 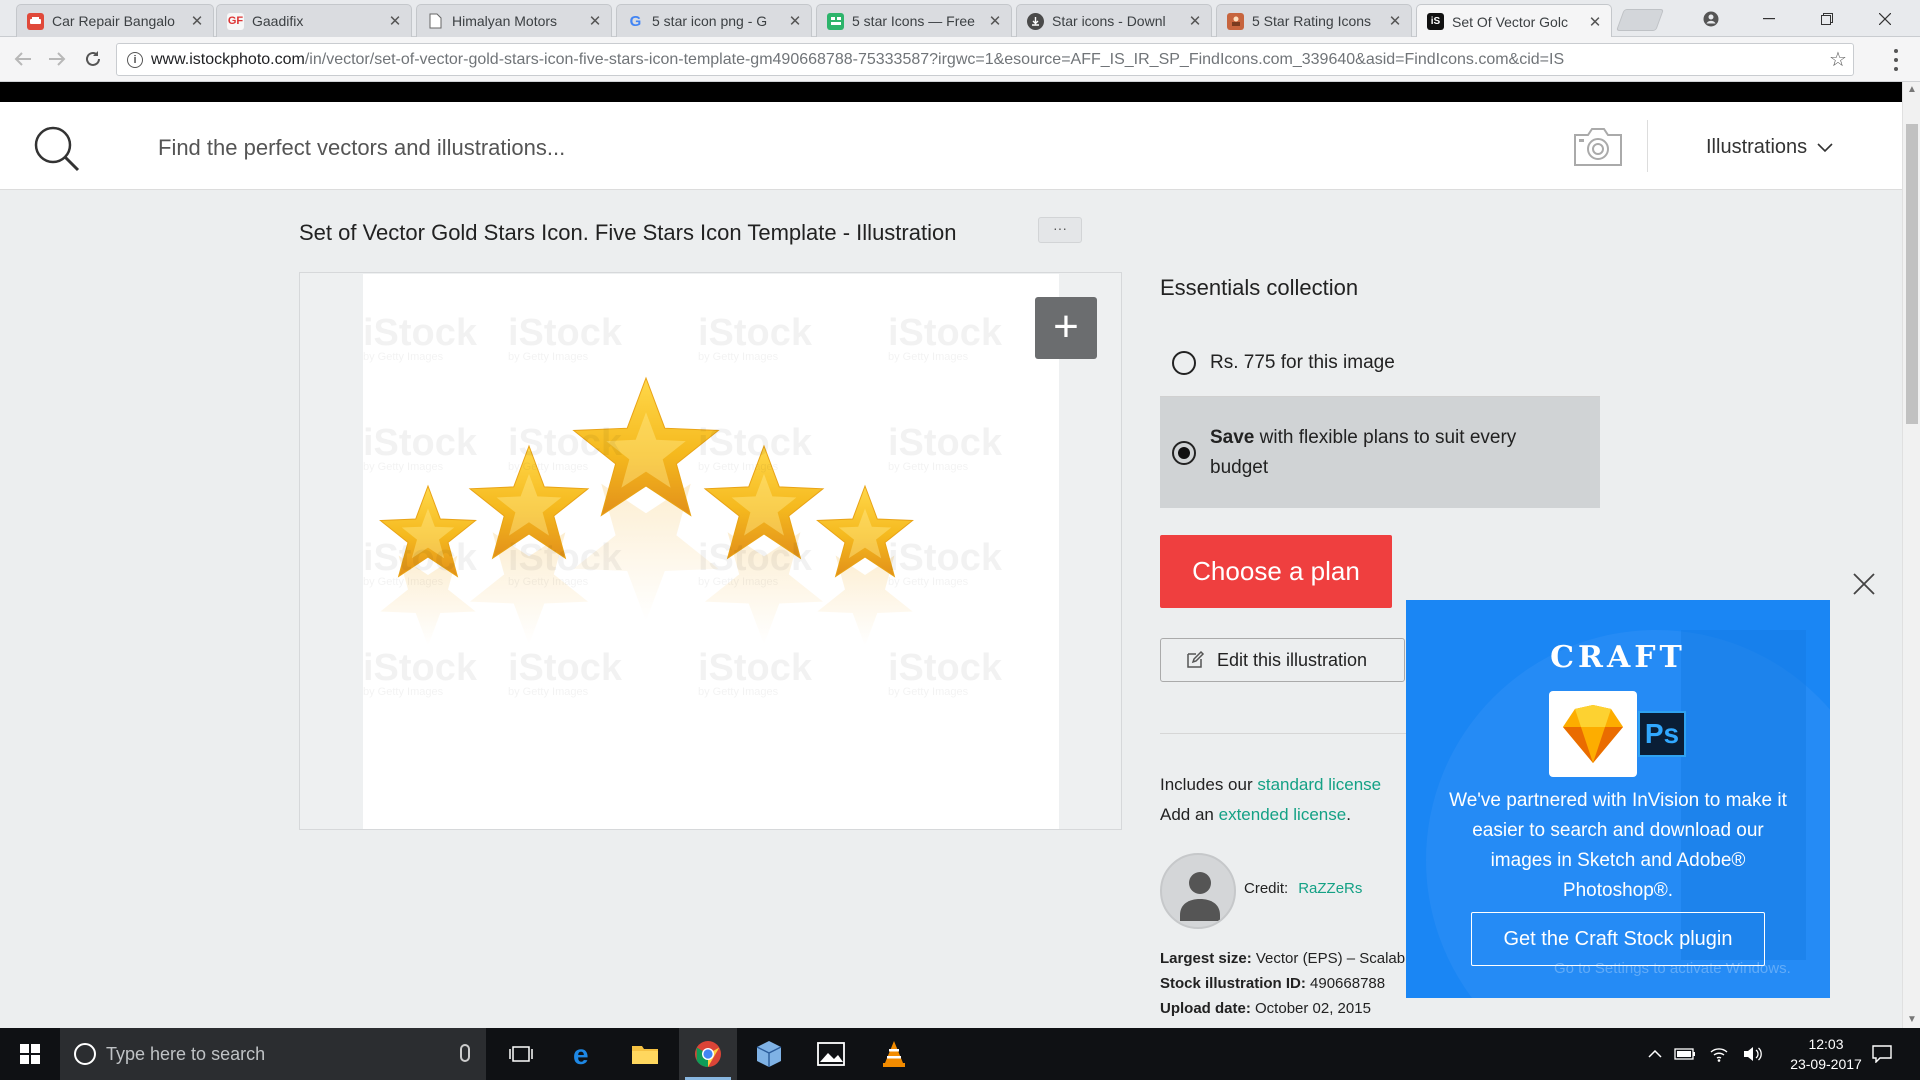 What do you see at coordinates (314, 20) in the screenshot?
I see `browser-tab: GF Gaadifix ✕` at bounding box center [314, 20].